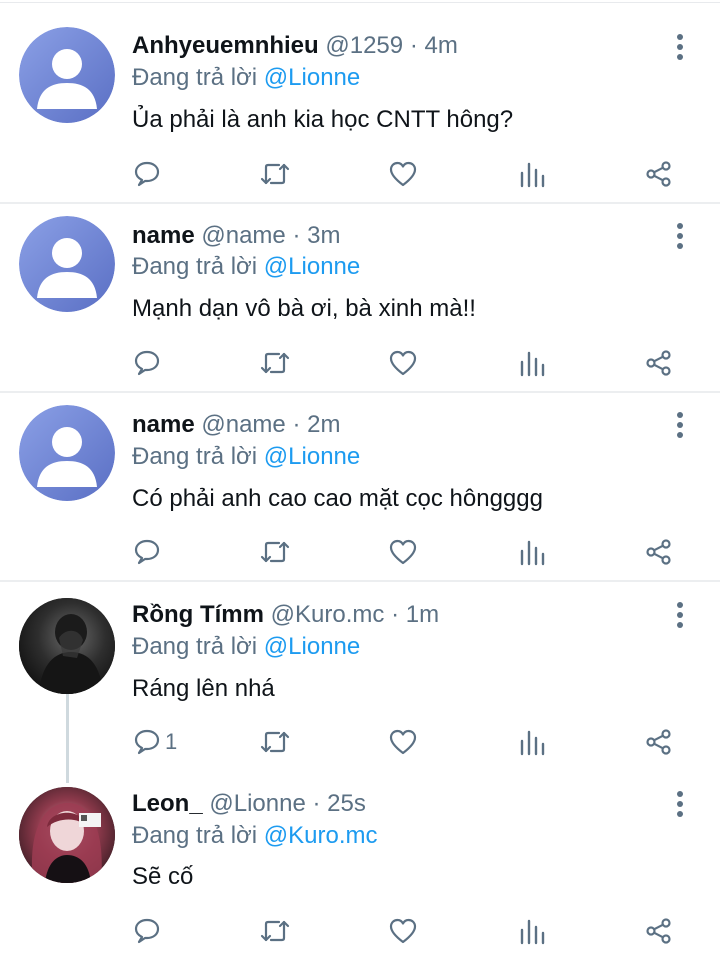 The width and height of the screenshot is (720, 957). Describe the element at coordinates (434, 45) in the screenshot. I see `timestamp: · 4m` at that location.